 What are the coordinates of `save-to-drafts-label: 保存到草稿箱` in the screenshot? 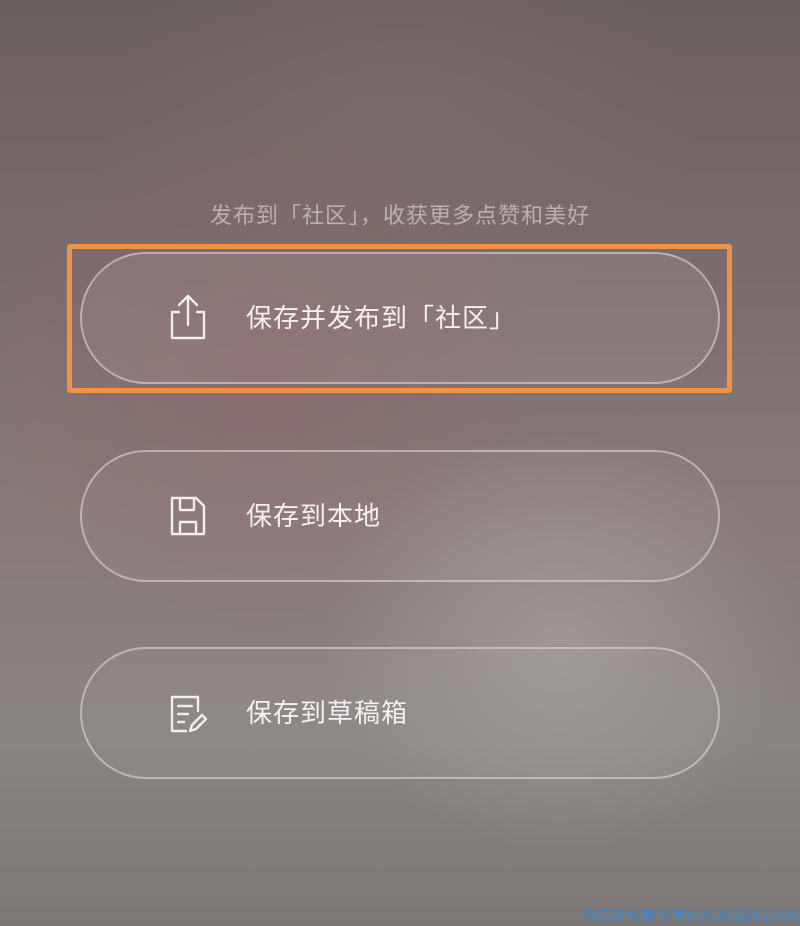 It's located at (327, 714).